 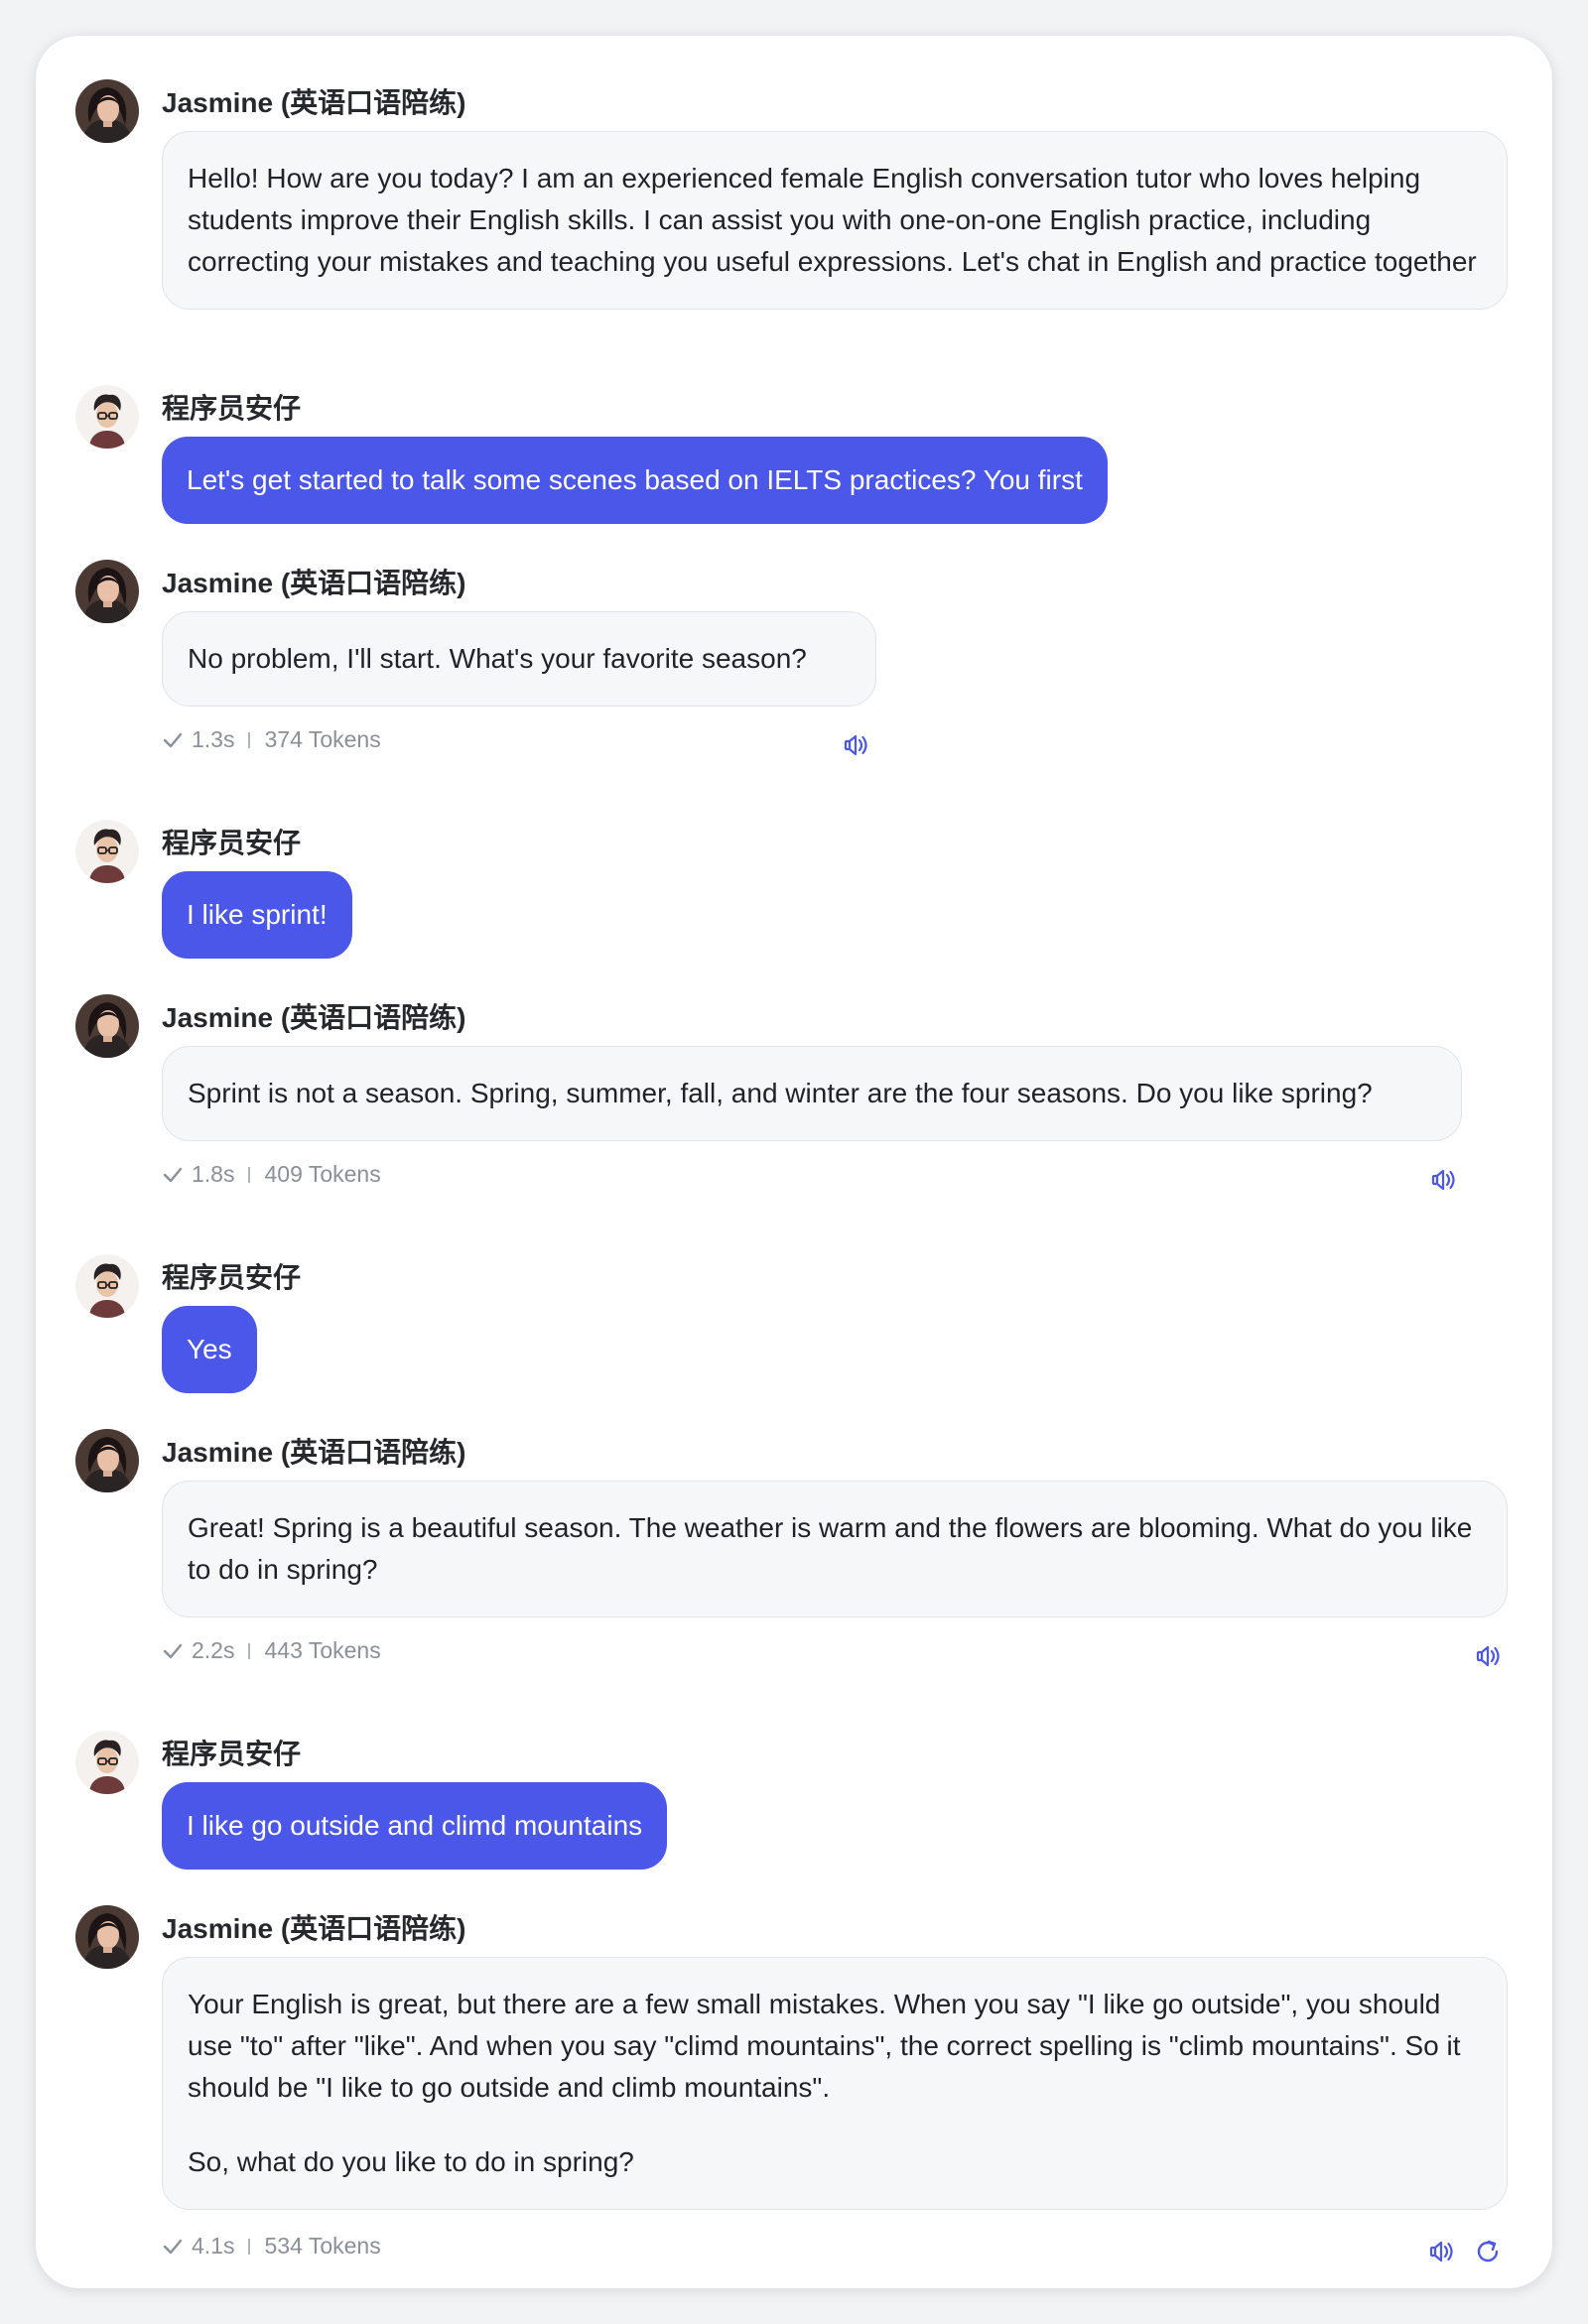 What do you see at coordinates (213, 1174) in the screenshot?
I see `response-time: 1.8s` at bounding box center [213, 1174].